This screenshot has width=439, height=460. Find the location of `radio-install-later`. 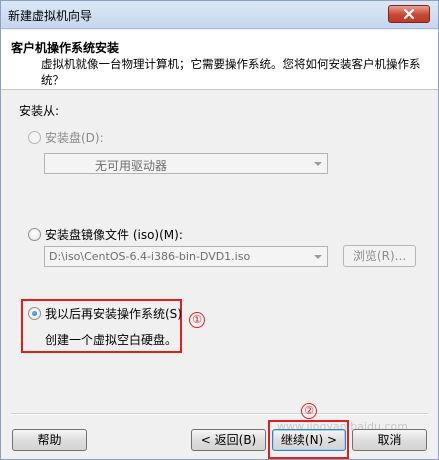

radio-install-later is located at coordinates (34, 313).